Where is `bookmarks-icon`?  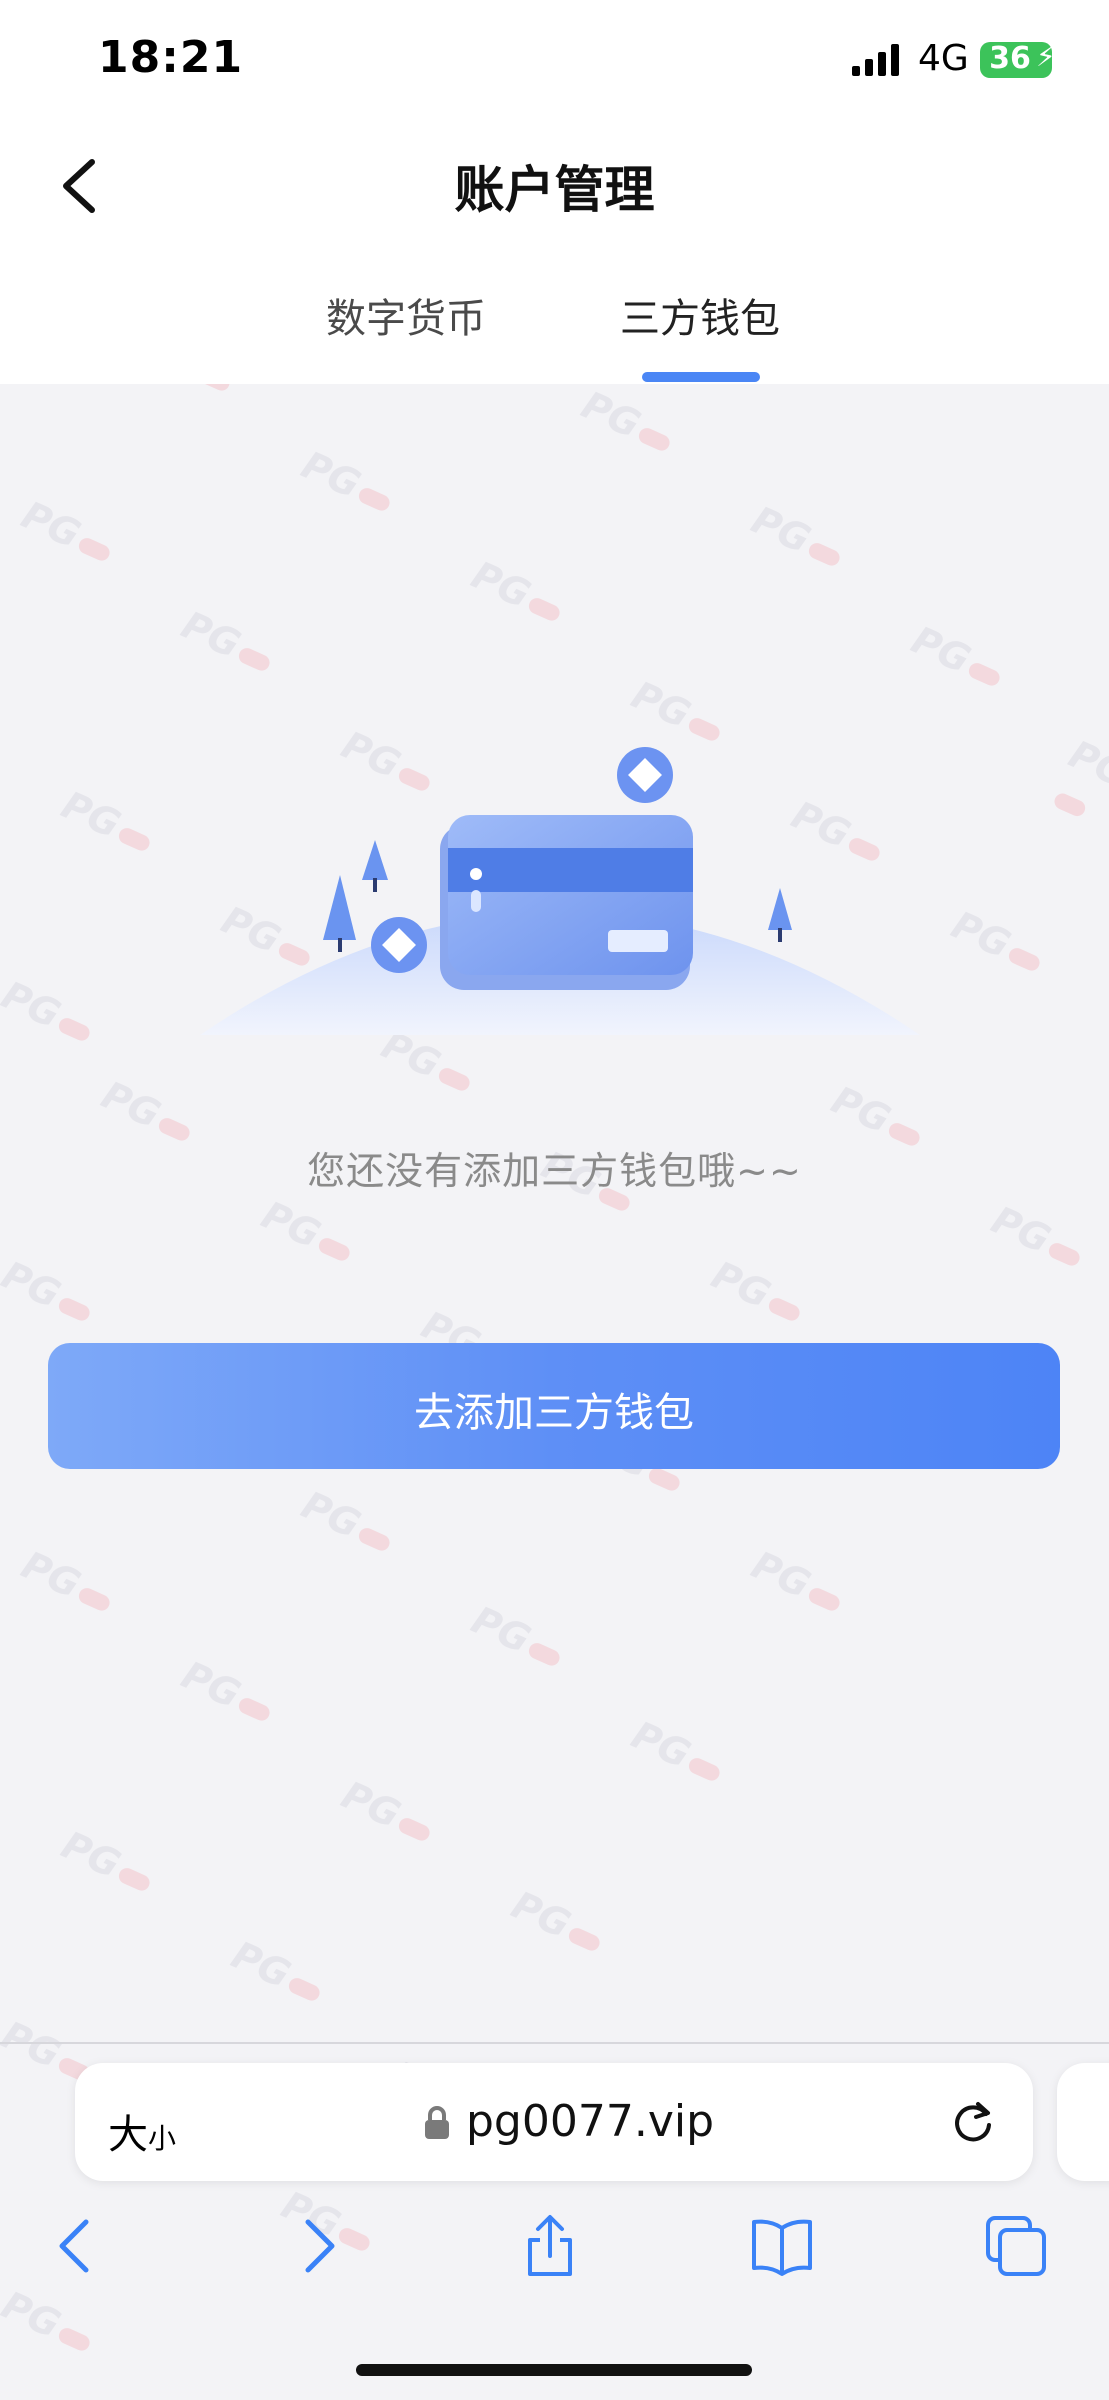
bookmarks-icon is located at coordinates (782, 2246).